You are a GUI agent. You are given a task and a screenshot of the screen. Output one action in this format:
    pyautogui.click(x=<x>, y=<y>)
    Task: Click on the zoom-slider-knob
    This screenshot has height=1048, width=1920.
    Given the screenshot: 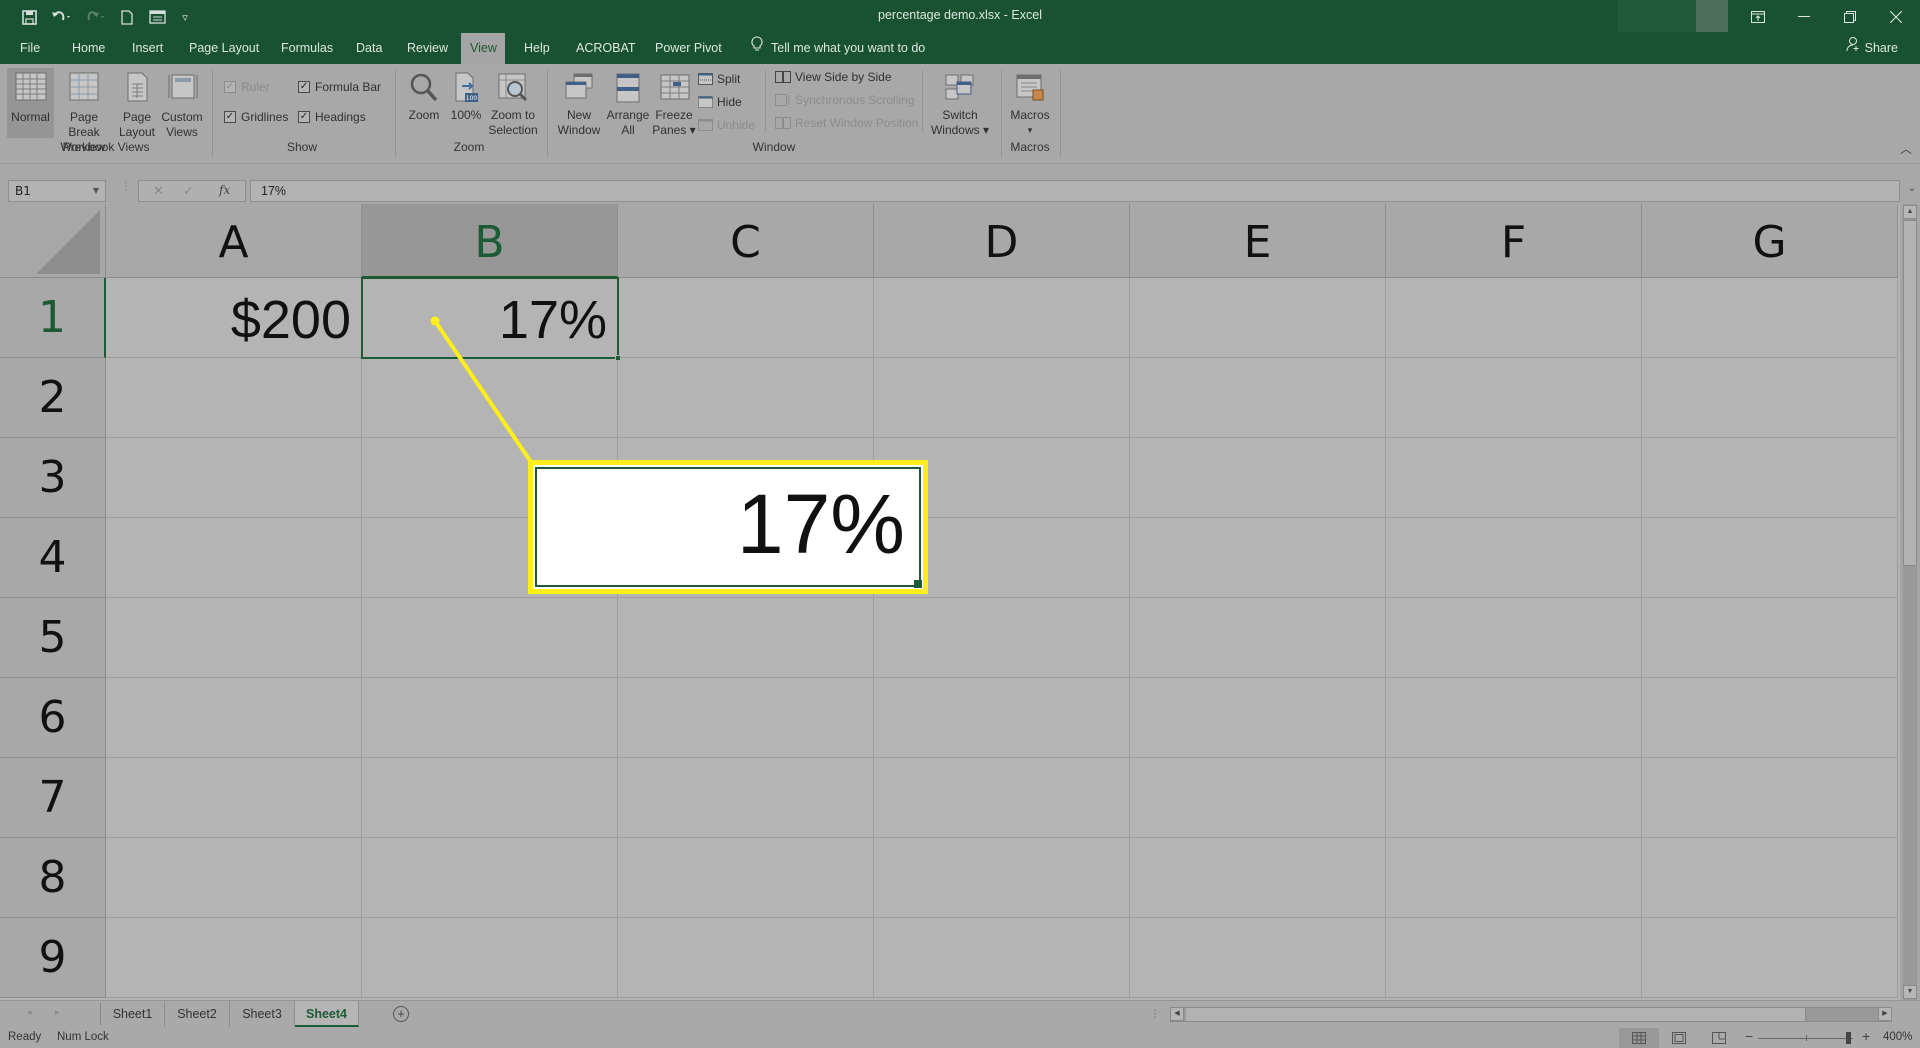 What is the action you would take?
    pyautogui.click(x=1849, y=1038)
    